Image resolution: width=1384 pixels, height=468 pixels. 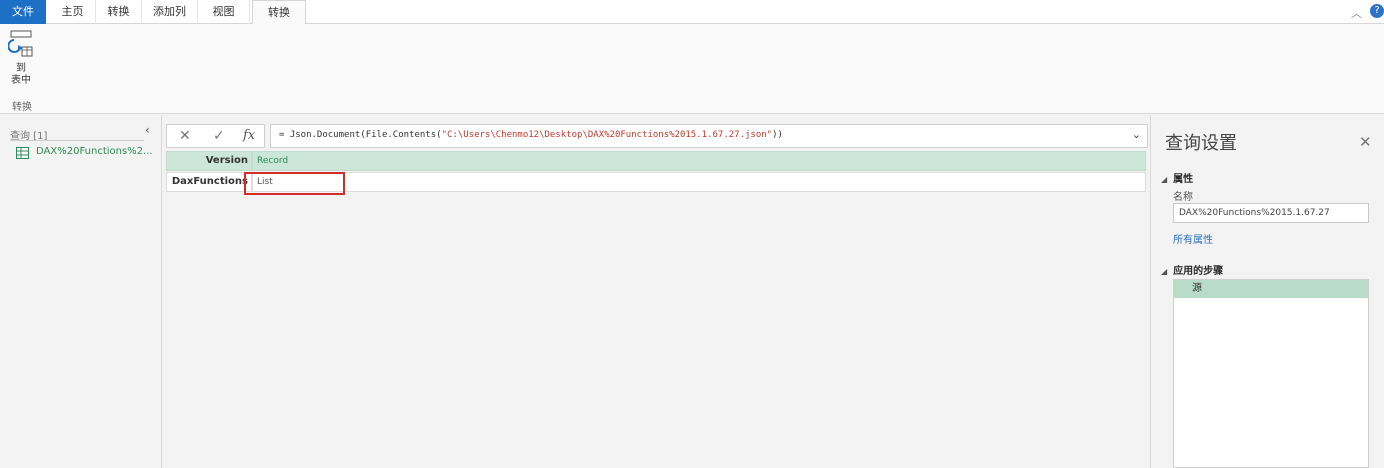 What do you see at coordinates (1271, 213) in the screenshot?
I see `query-name-input: DAX%20Functions%2015.1.67.27` at bounding box center [1271, 213].